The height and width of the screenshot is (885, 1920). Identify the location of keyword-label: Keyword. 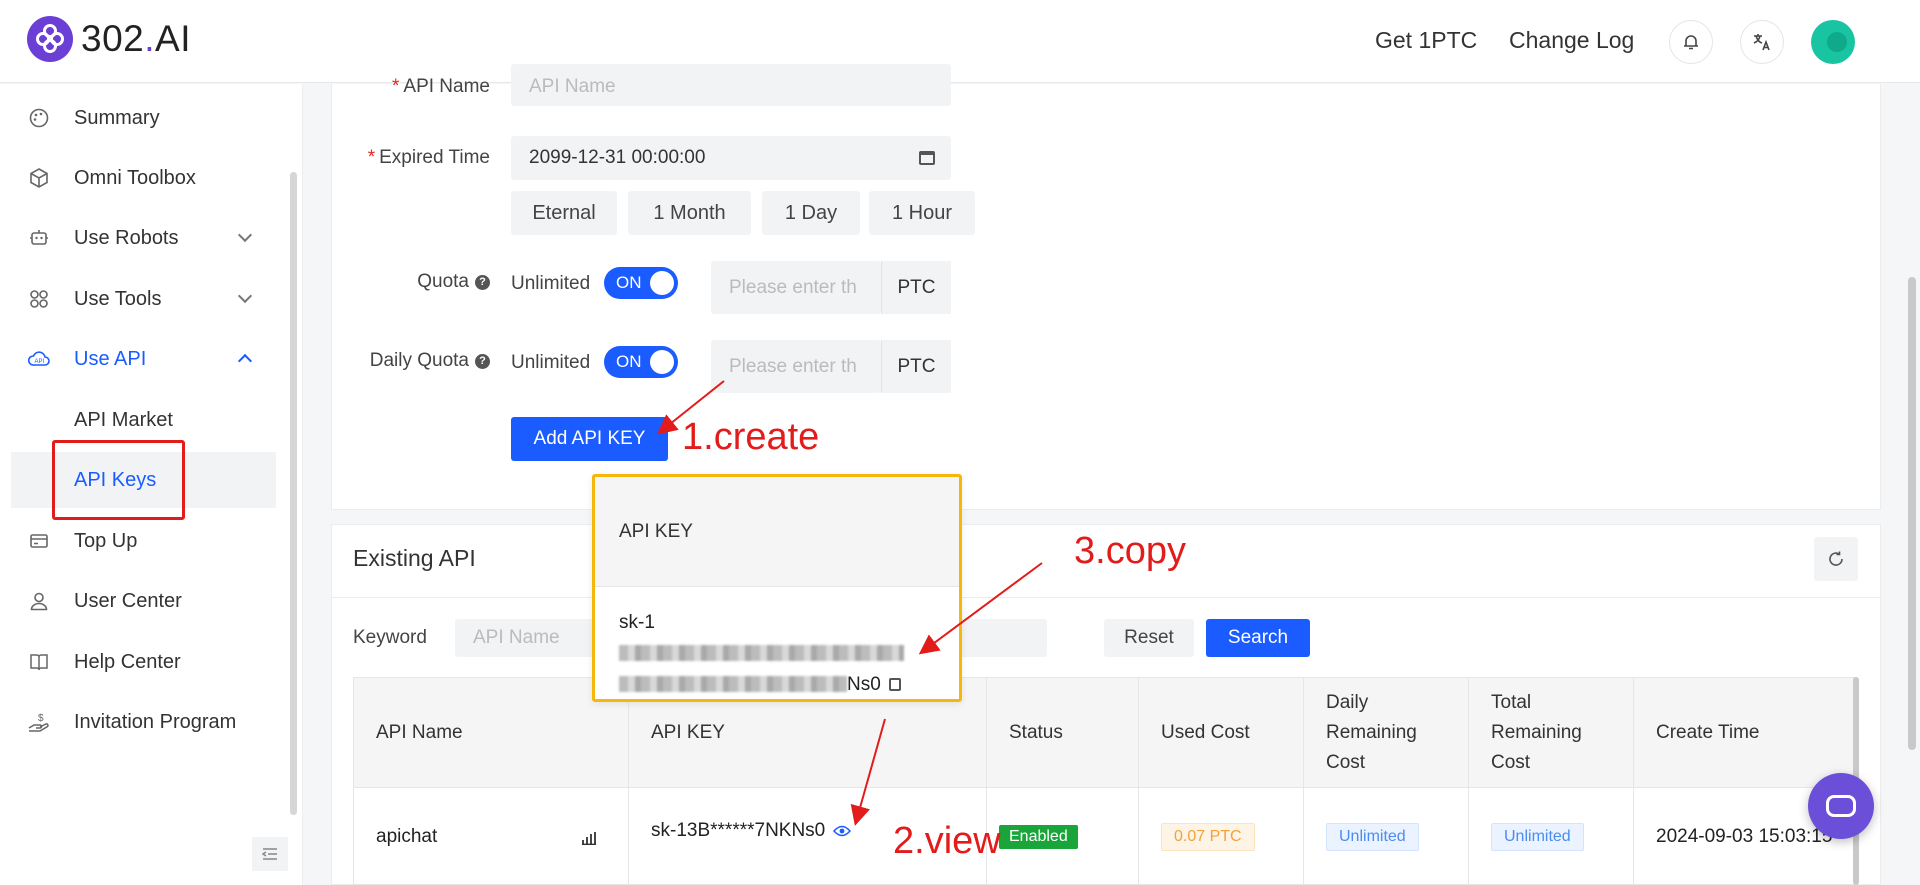
(390, 637).